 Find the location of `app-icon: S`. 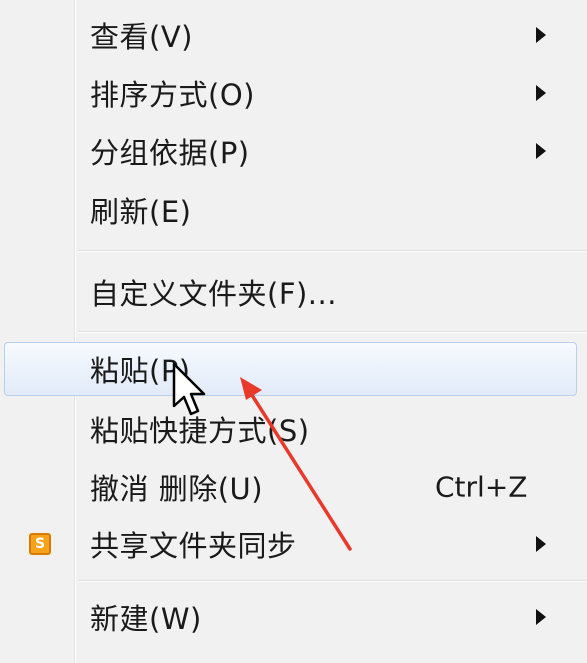

app-icon: S is located at coordinates (40, 544).